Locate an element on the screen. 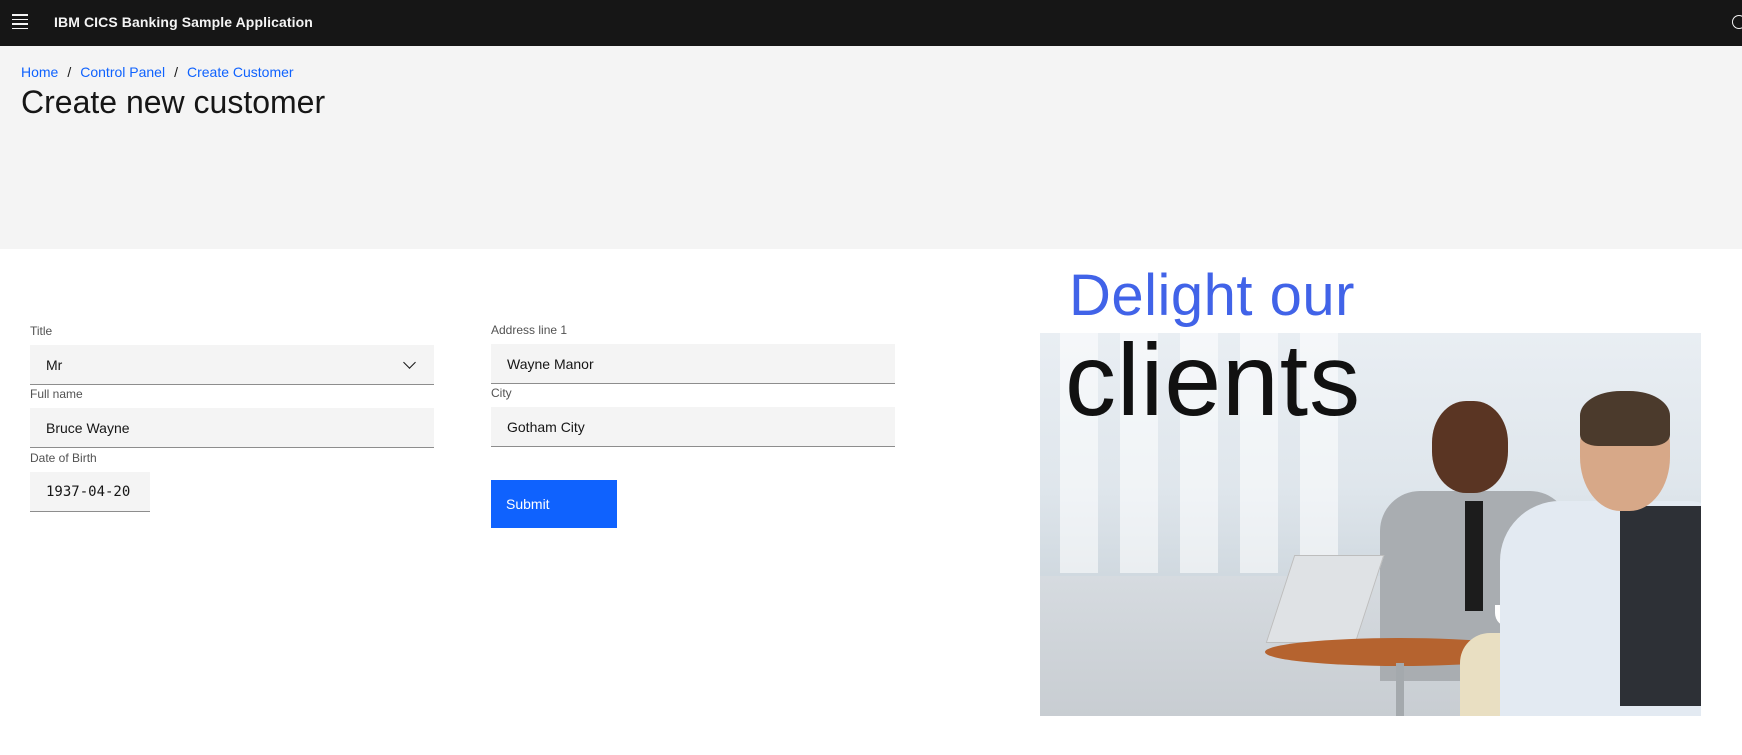 This screenshot has width=1742, height=755. hero-heading-line-1: Delight our is located at coordinates (1212, 295).